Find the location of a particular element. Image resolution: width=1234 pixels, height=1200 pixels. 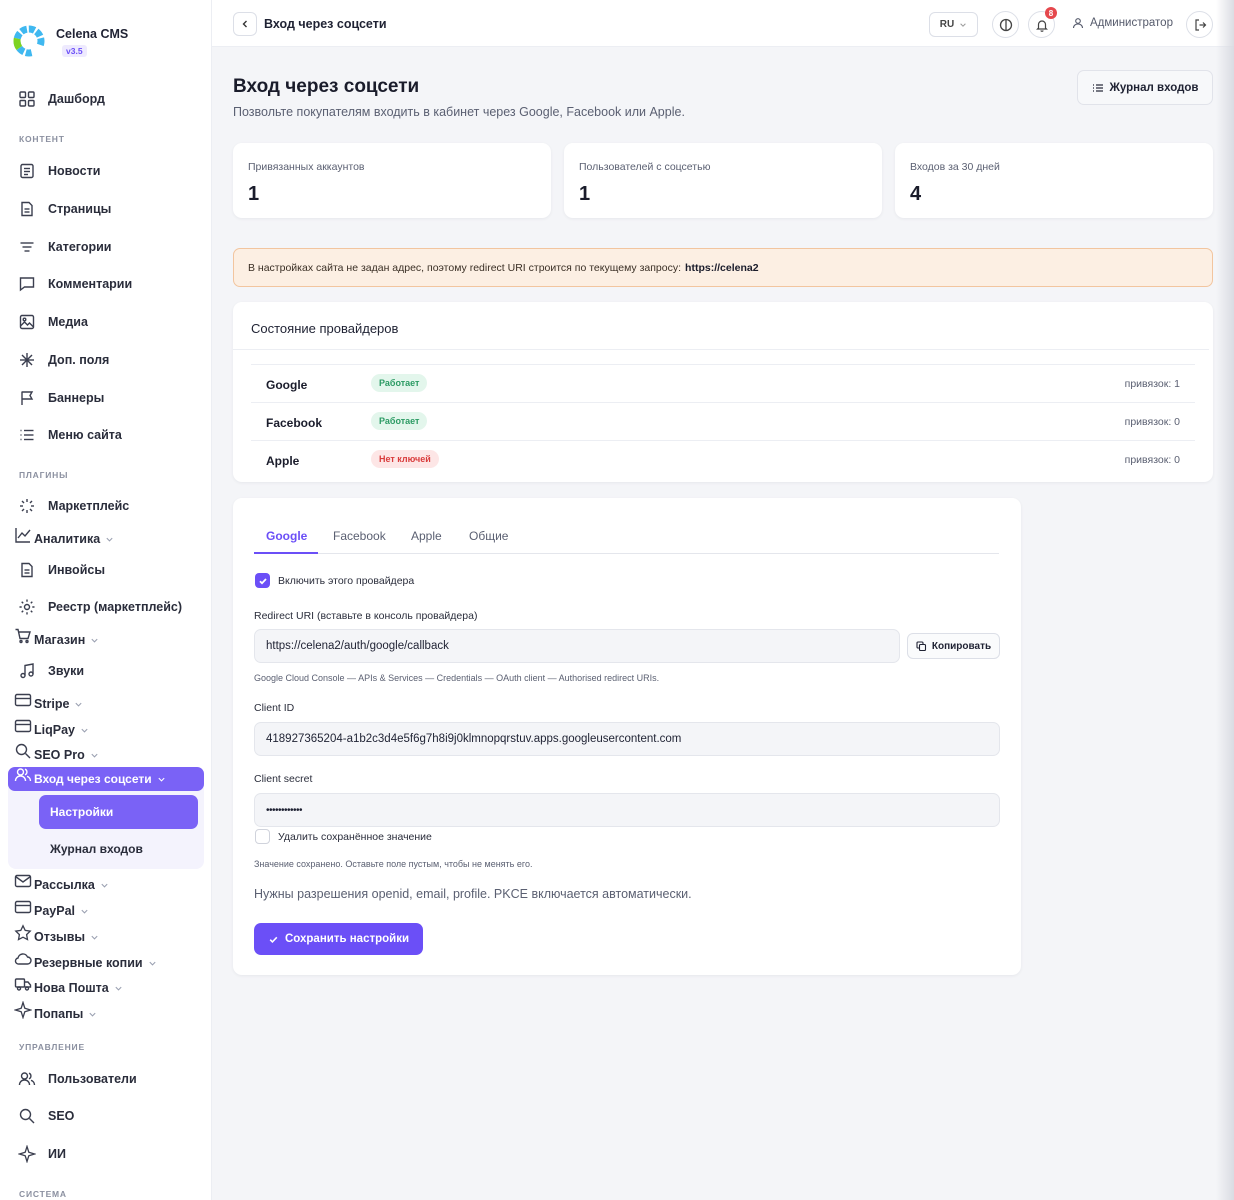

sidebar-item-label: Инвойсы is located at coordinates (77, 570).